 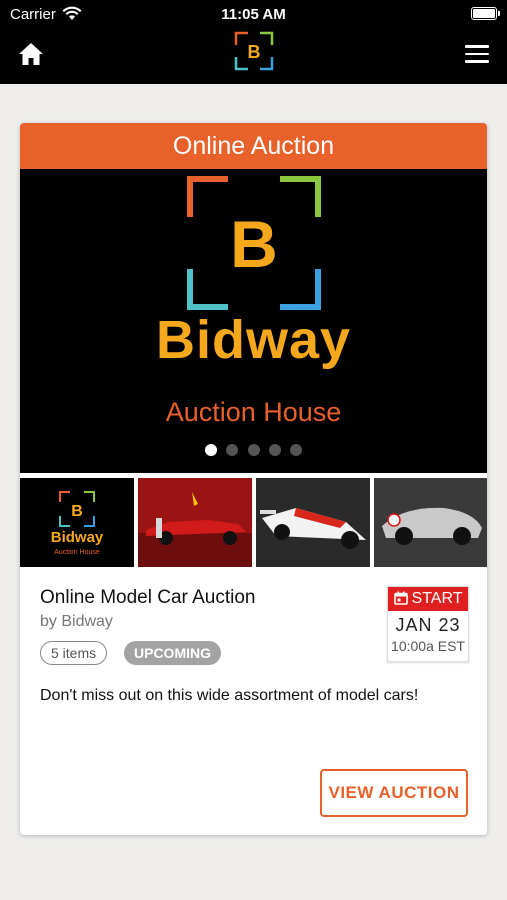 I want to click on nav-logo-letter: B, so click(x=254, y=52).